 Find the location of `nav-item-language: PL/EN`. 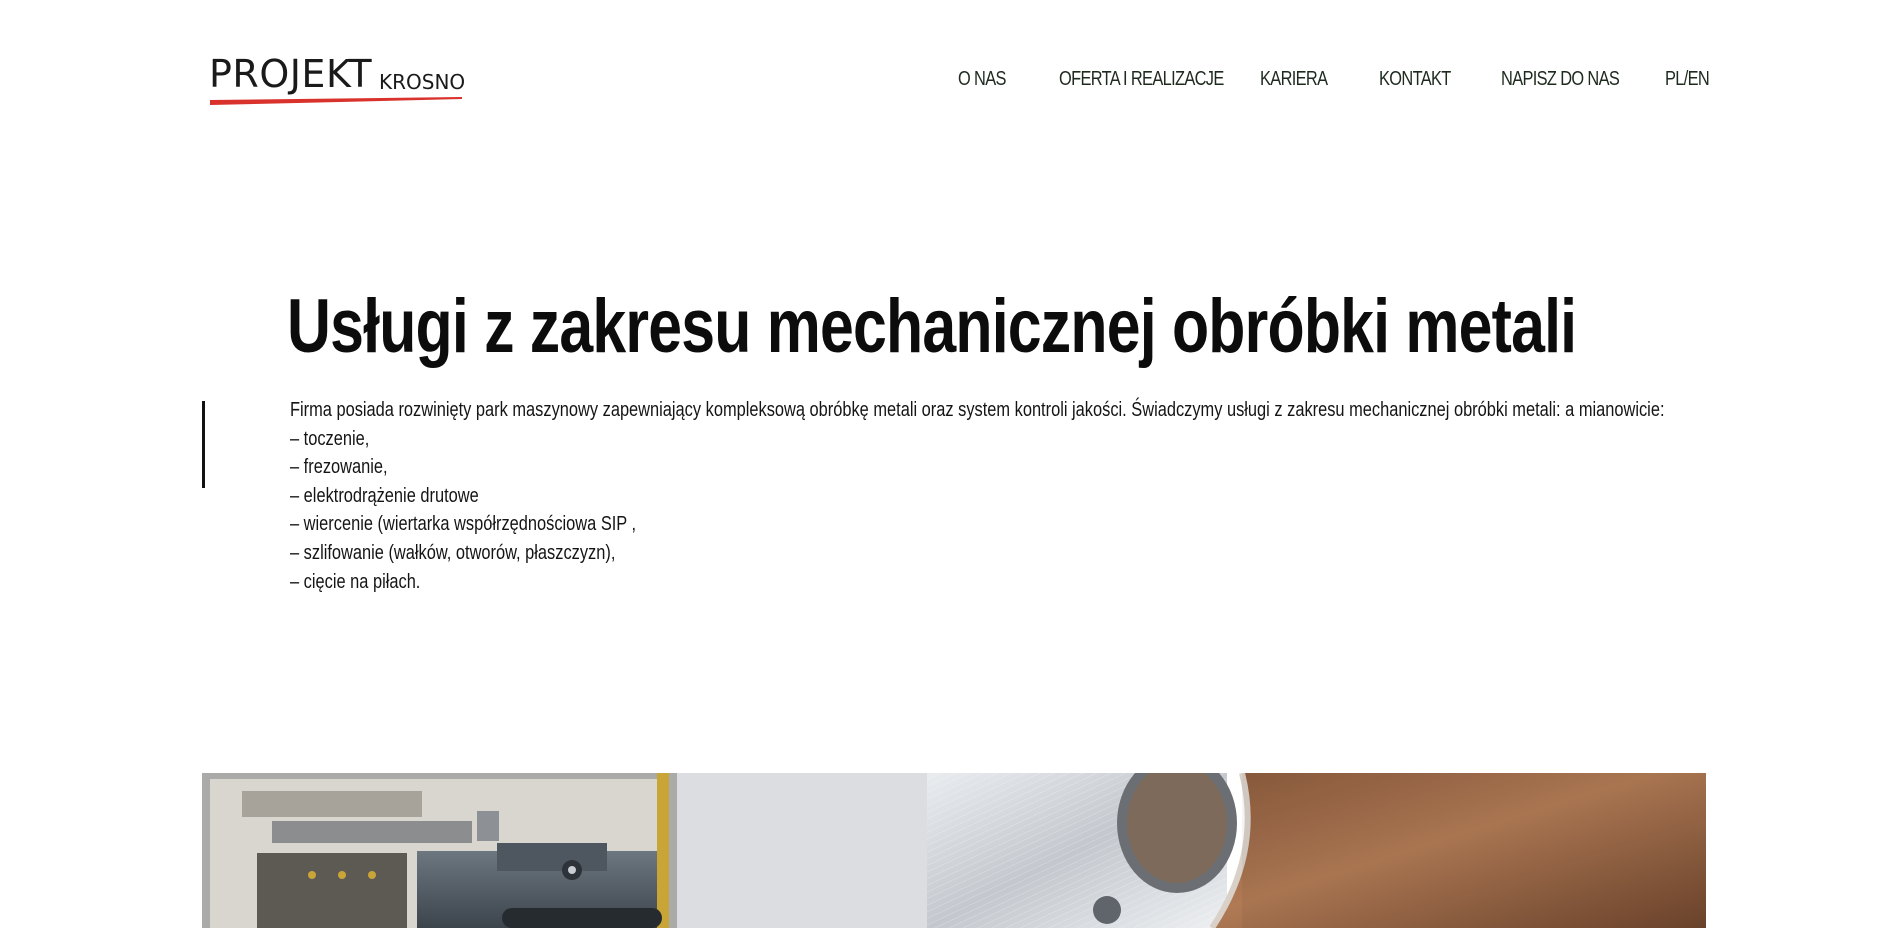

nav-item-language: PL/EN is located at coordinates (1692, 79).